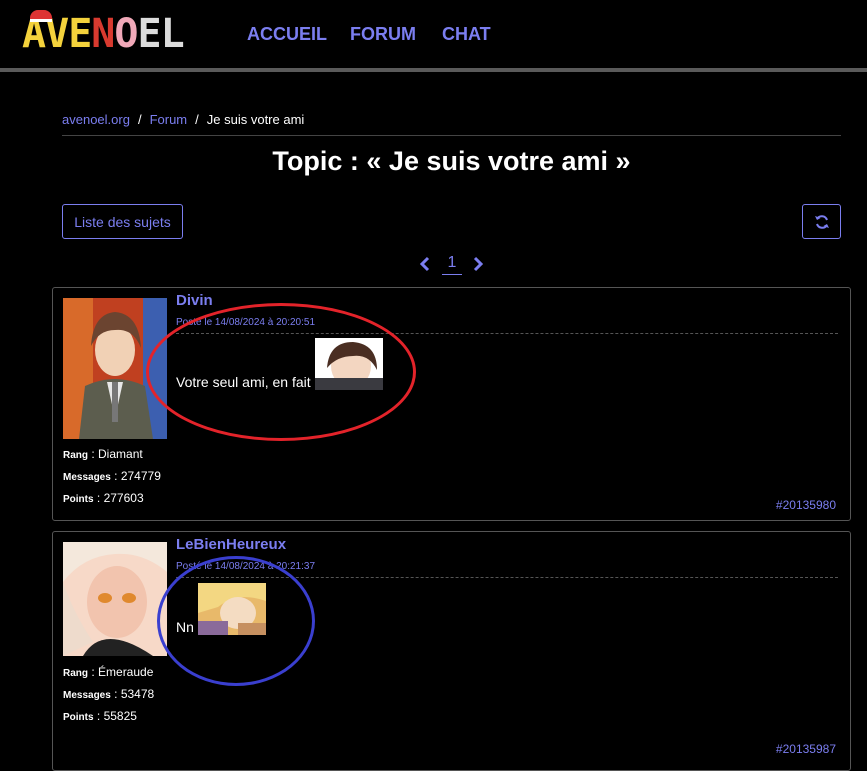 This screenshot has width=867, height=771. What do you see at coordinates (433, 34) in the screenshot?
I see `site-header: A V E N O E L ACCUEIL FORUM CHAT` at bounding box center [433, 34].